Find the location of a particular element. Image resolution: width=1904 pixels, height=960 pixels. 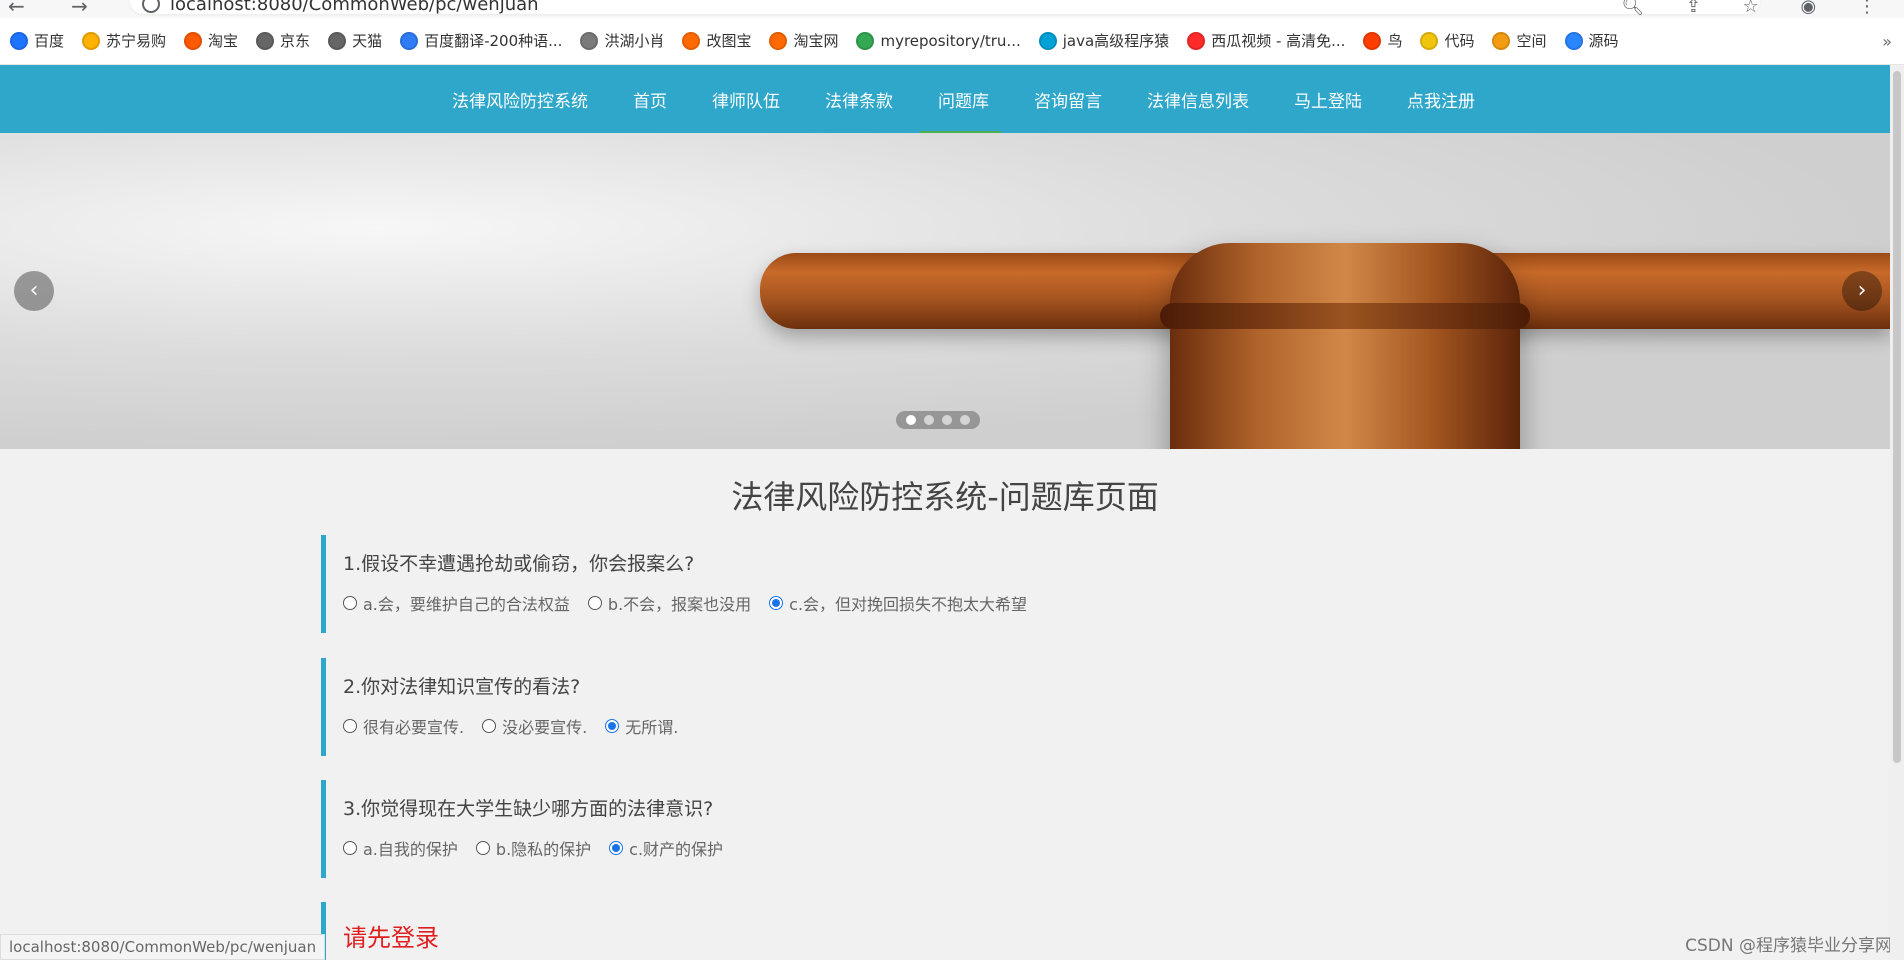

scrollbar-thumb is located at coordinates (1897, 417).